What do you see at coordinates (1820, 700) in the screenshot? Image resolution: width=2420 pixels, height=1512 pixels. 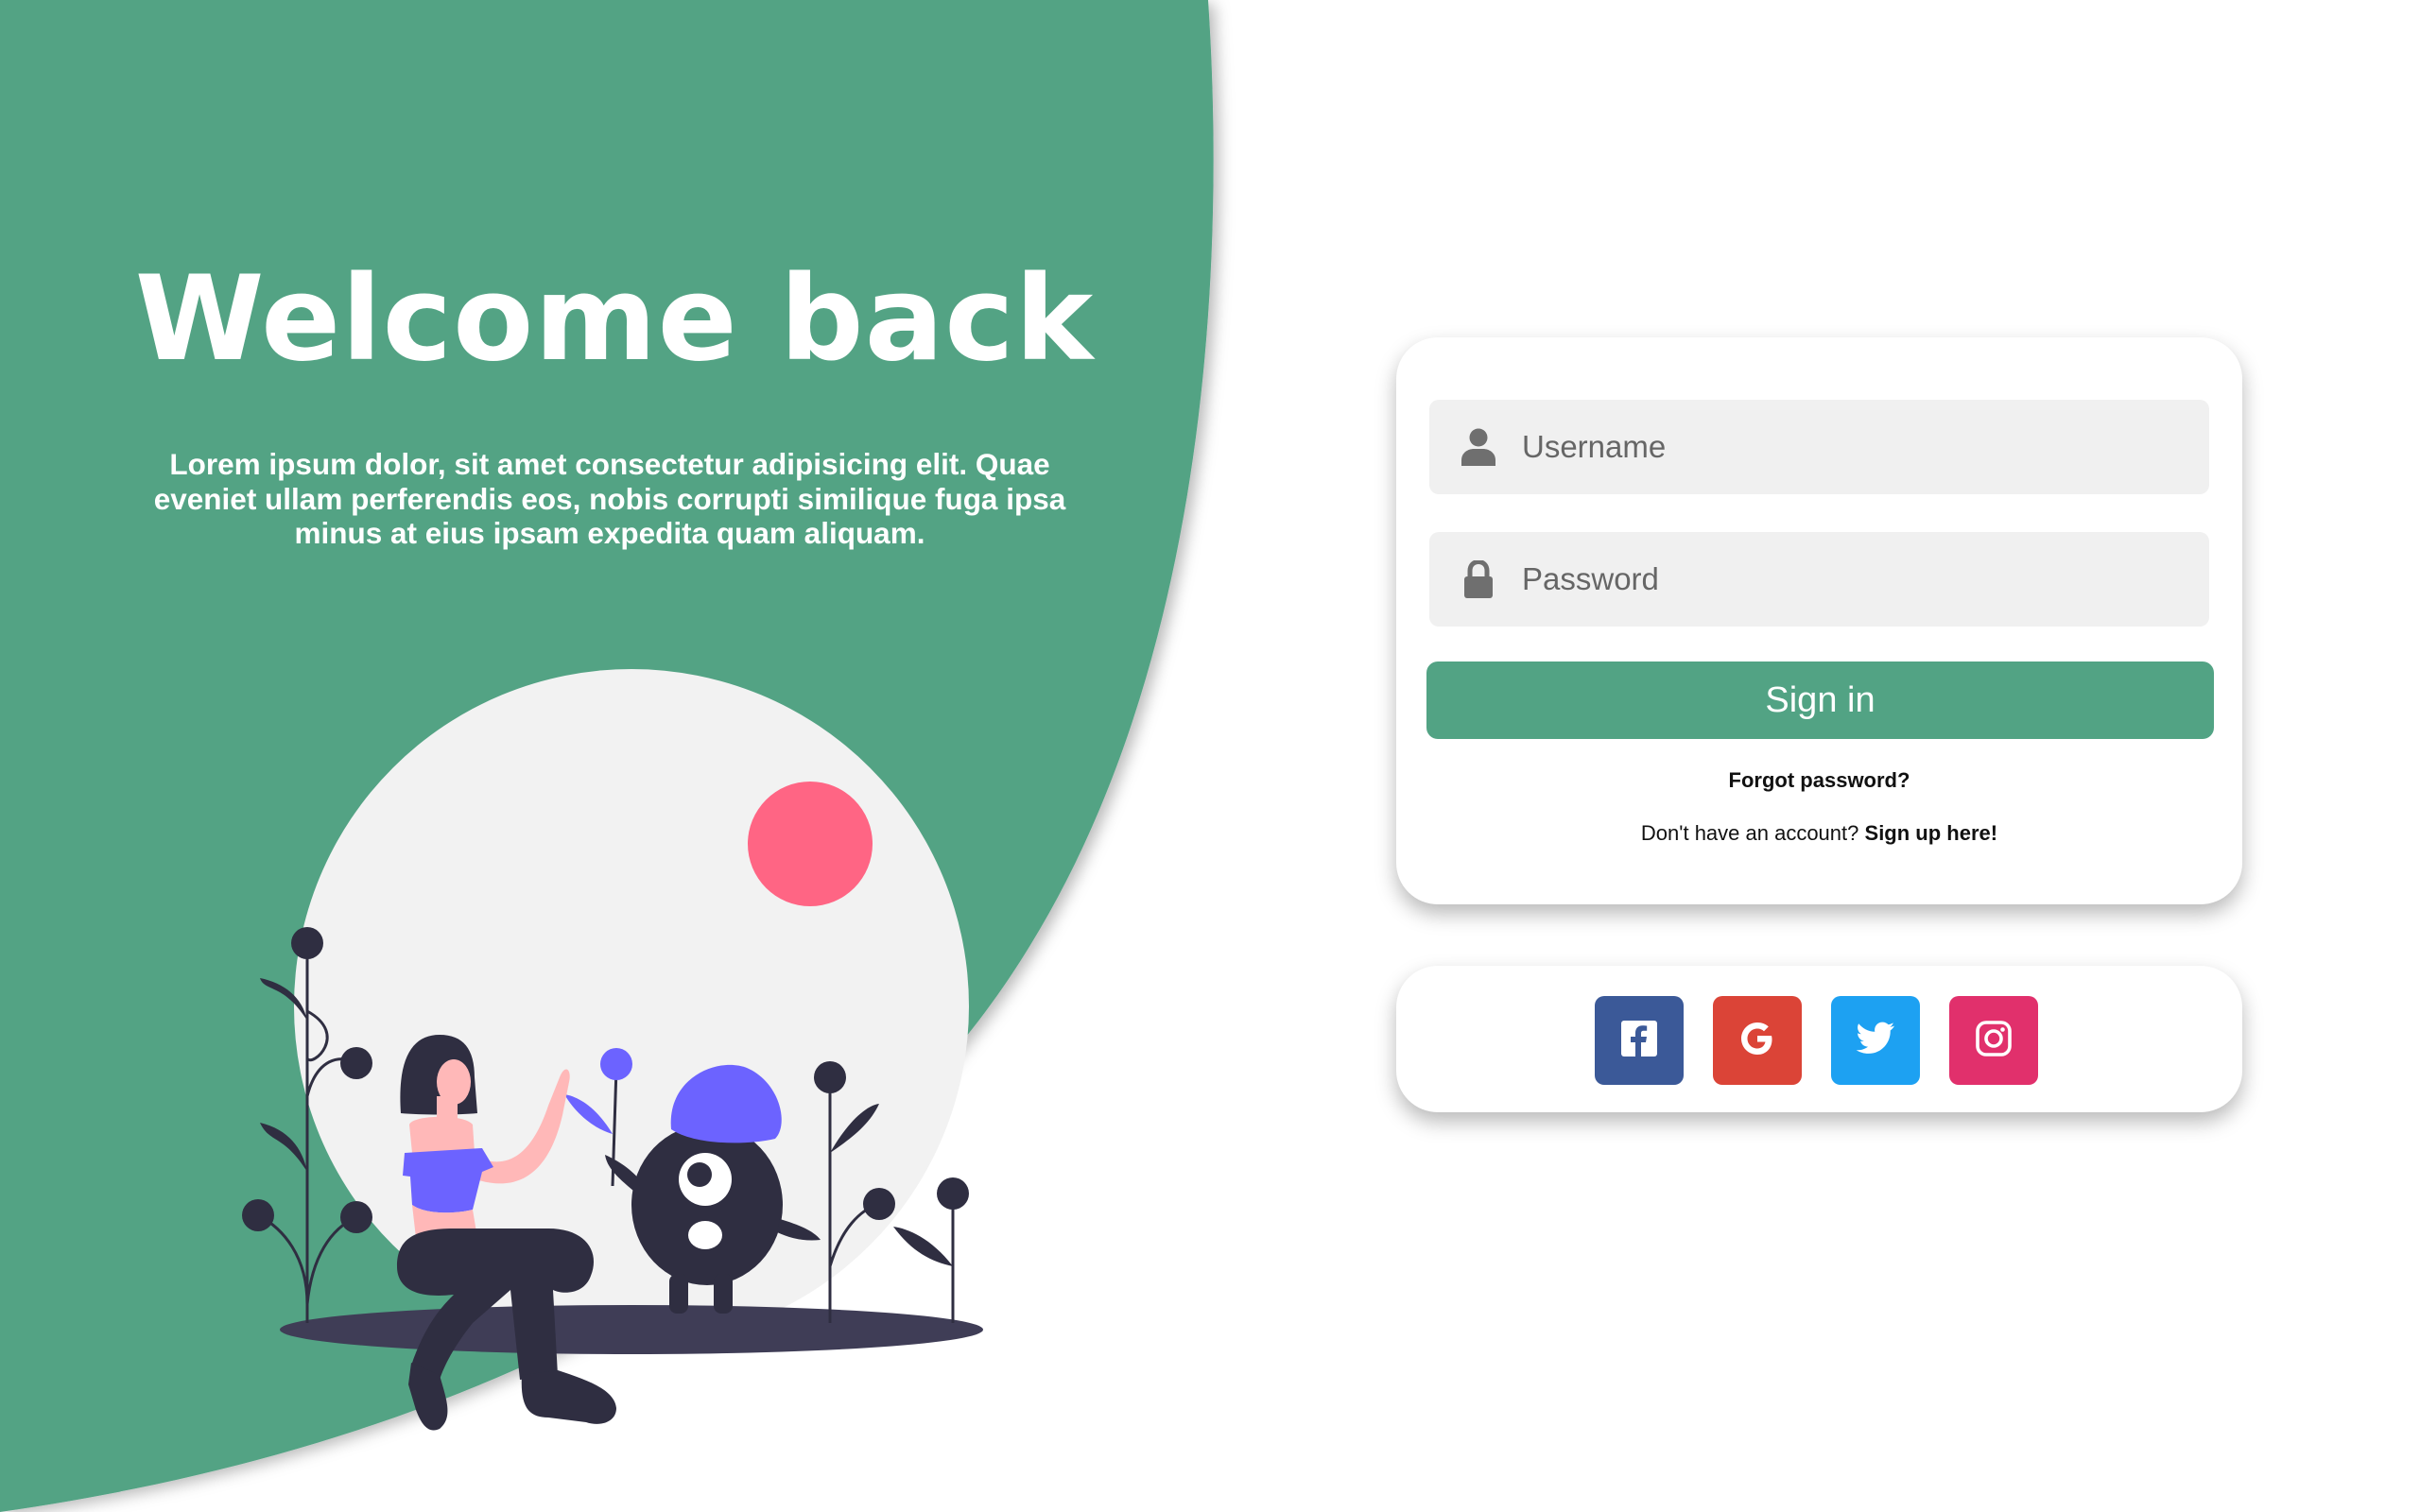 I see `sign-in-button: Sign in` at bounding box center [1820, 700].